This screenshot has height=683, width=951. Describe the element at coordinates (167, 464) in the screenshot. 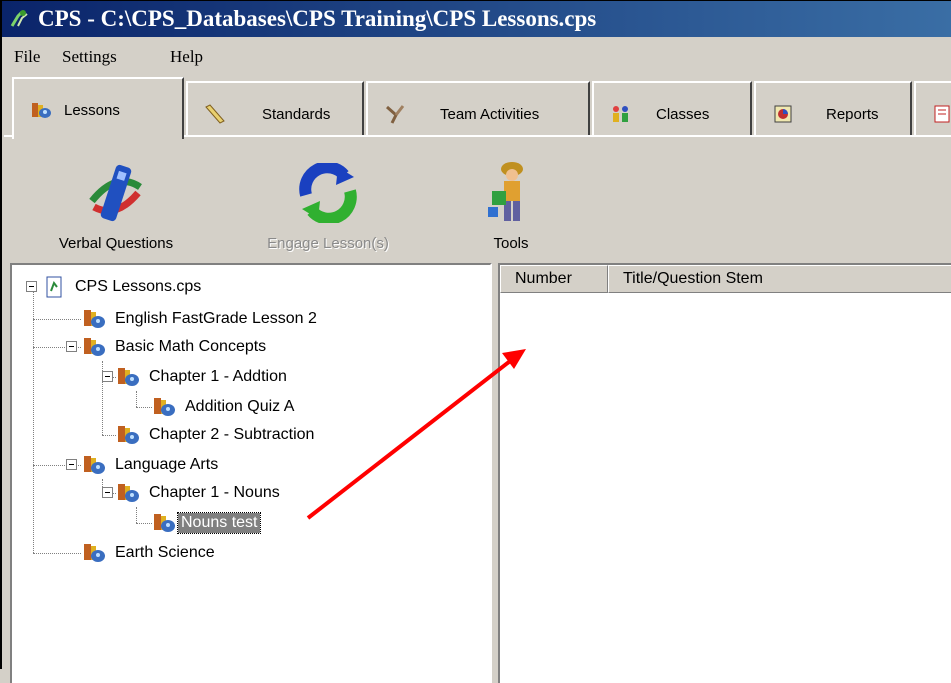

I see `tree-node-label: Language Arts` at that location.